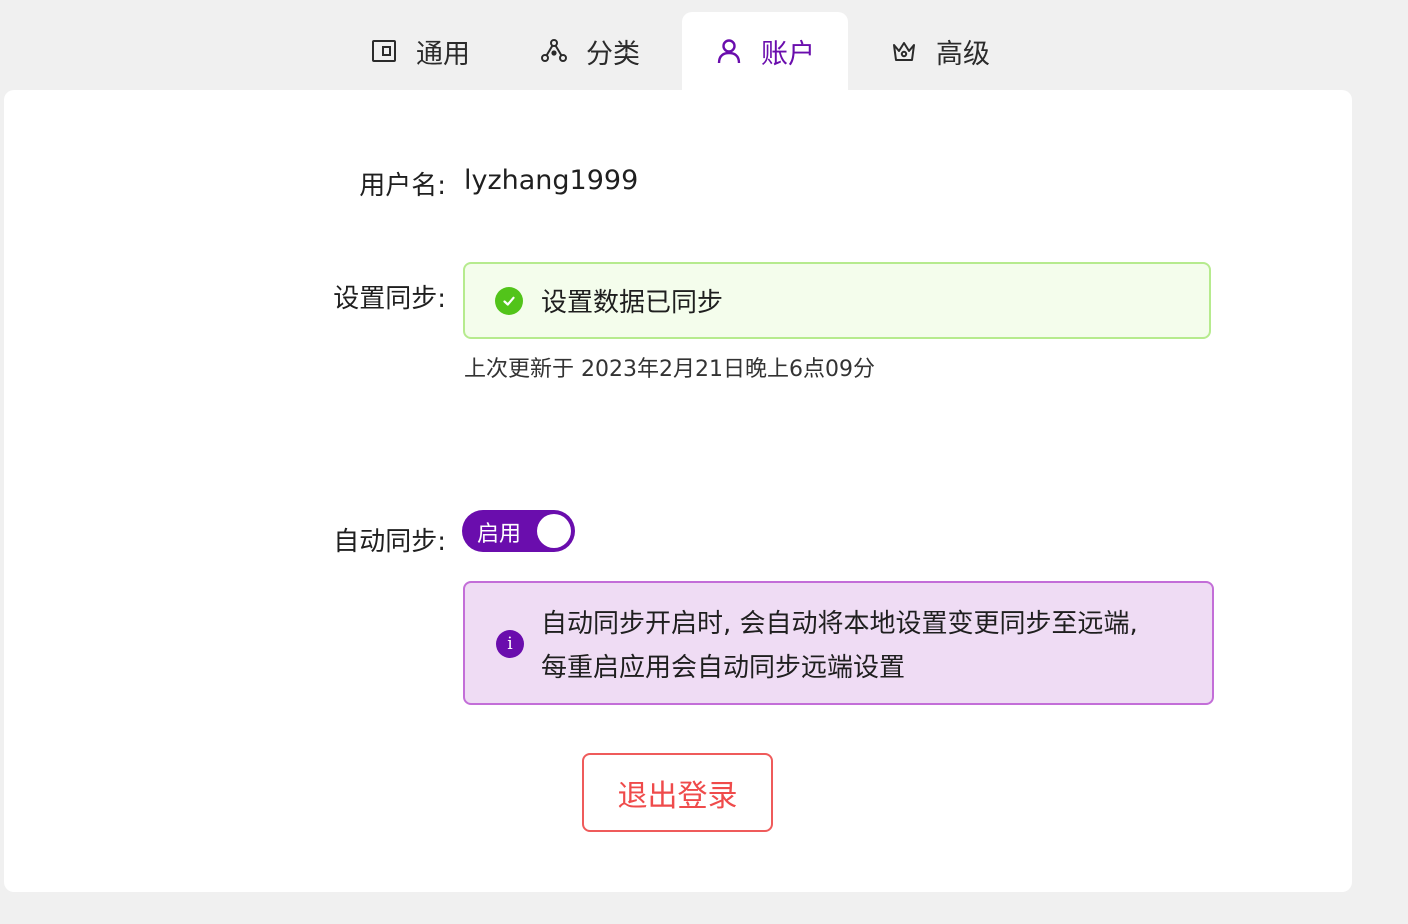 This screenshot has width=1408, height=924. What do you see at coordinates (729, 51) in the screenshot?
I see `user-icon` at bounding box center [729, 51].